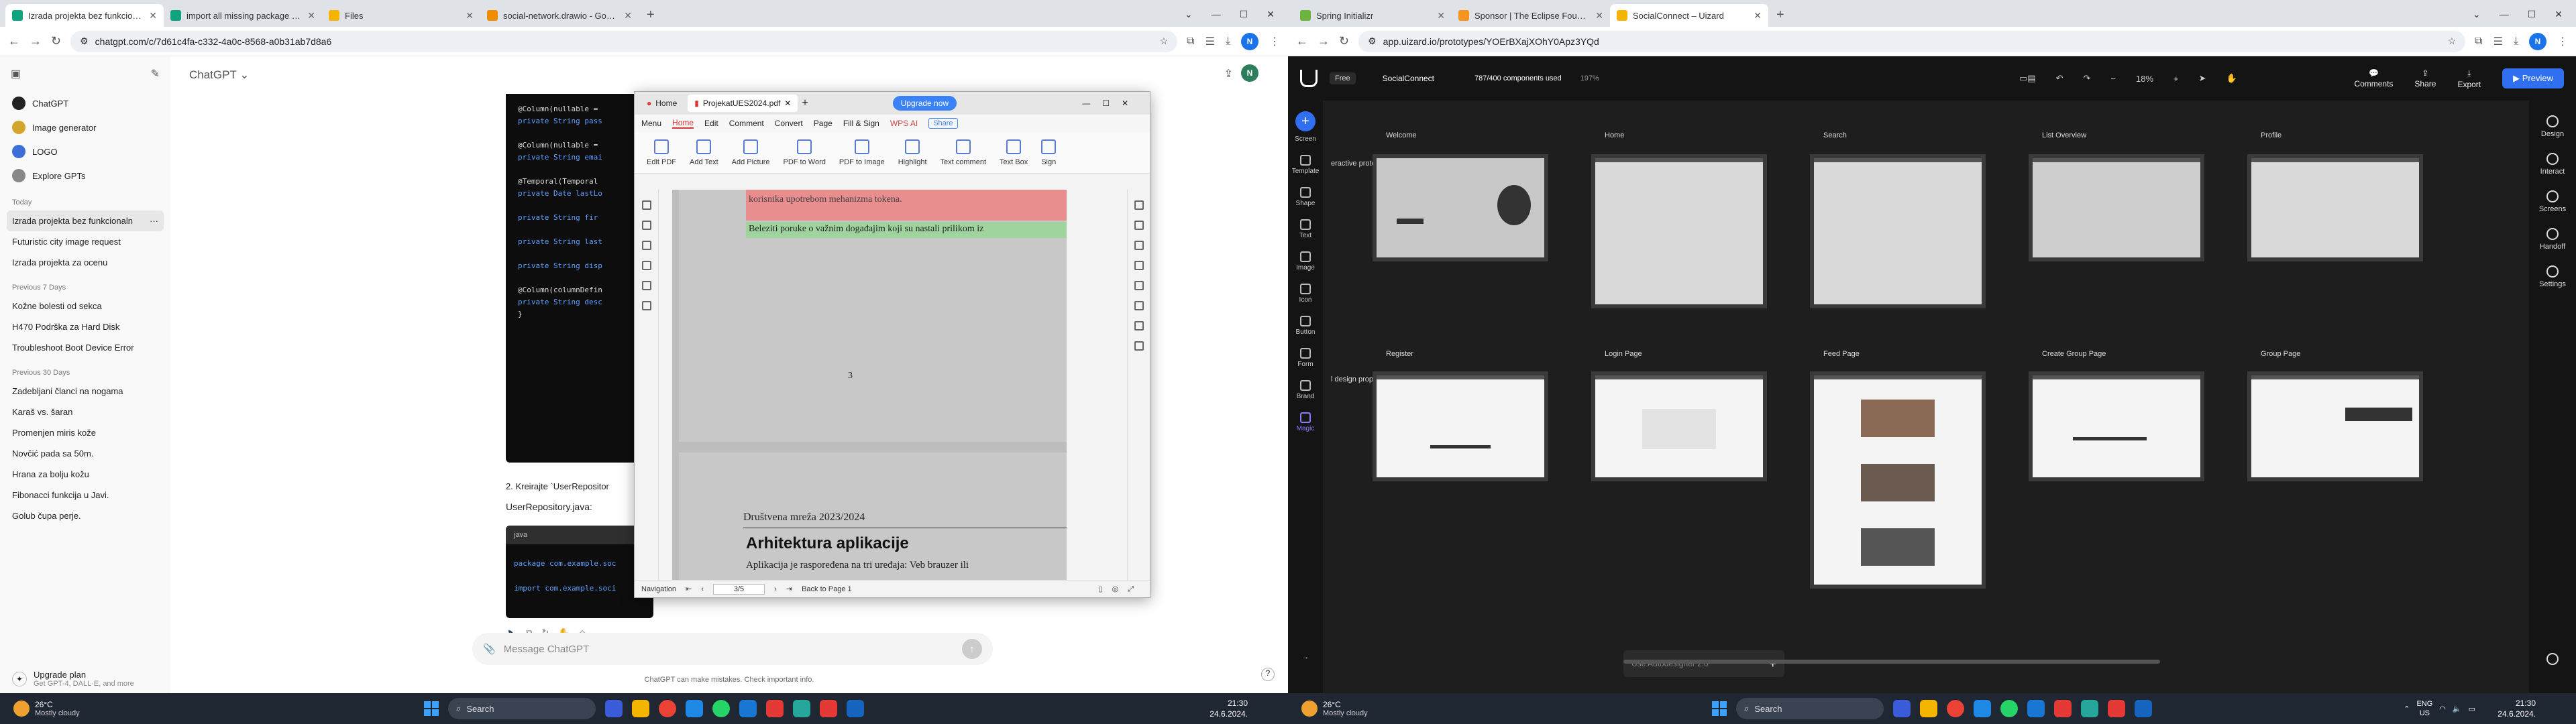 This screenshot has height=724, width=2576. I want to click on canvas-horizontal-scrollbar, so click(1891, 662).